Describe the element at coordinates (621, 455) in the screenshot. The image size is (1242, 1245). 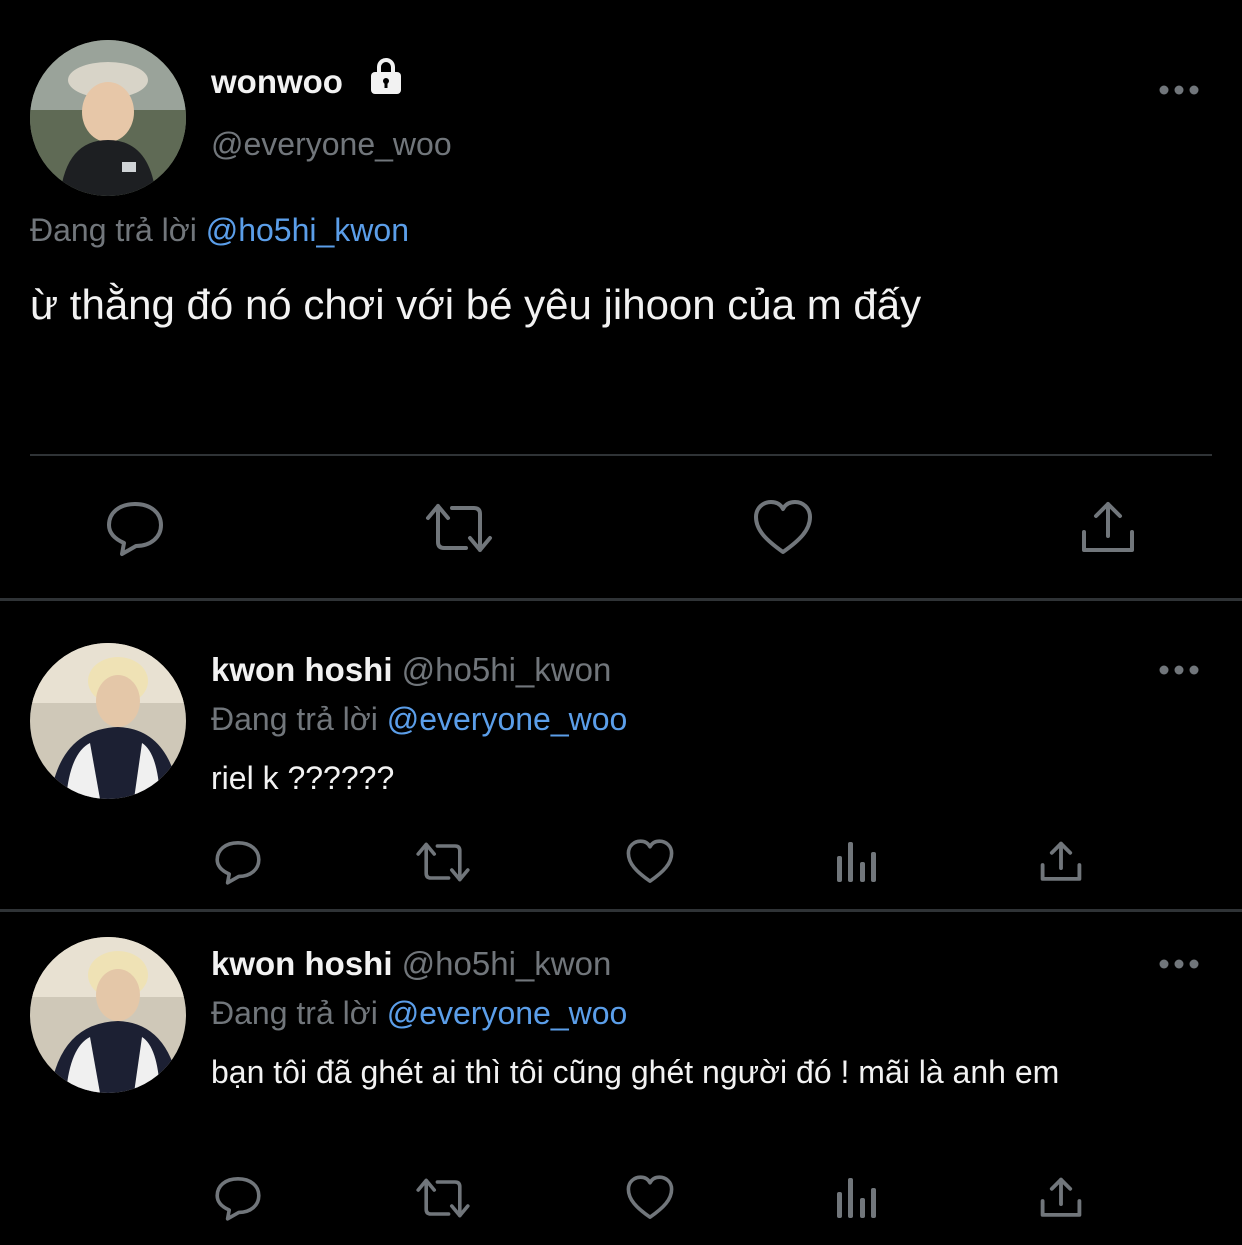
I see `action-divider` at that location.